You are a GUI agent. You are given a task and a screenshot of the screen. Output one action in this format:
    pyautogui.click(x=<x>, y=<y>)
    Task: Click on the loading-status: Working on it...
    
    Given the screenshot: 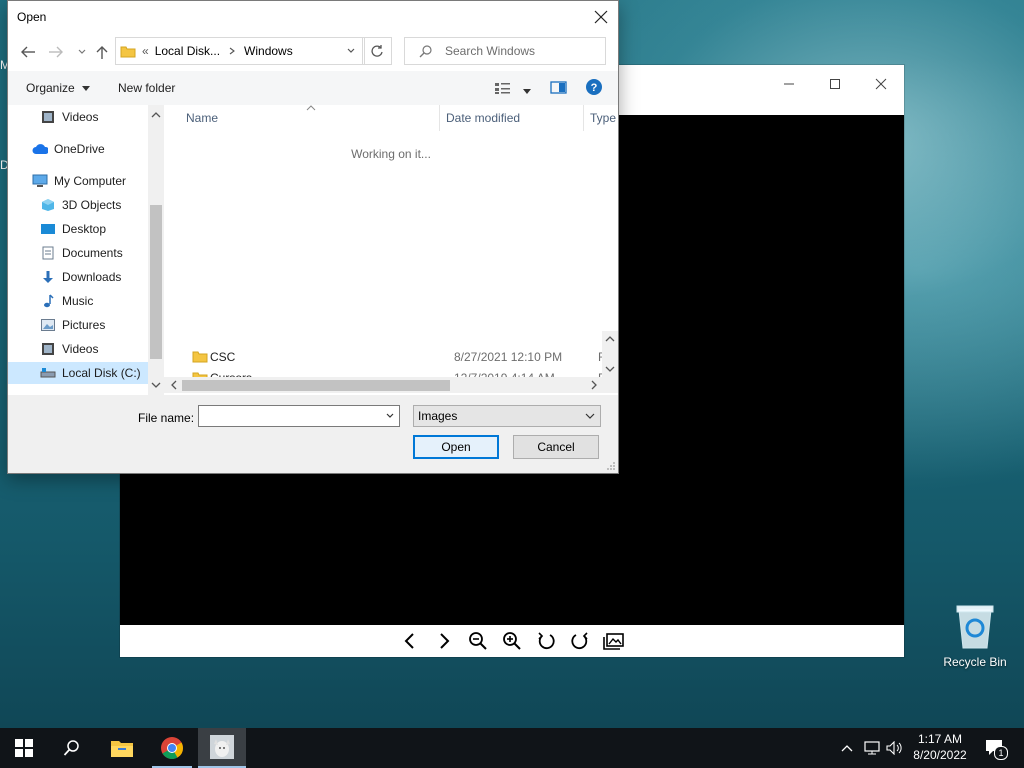 What is the action you would take?
    pyautogui.click(x=391, y=154)
    